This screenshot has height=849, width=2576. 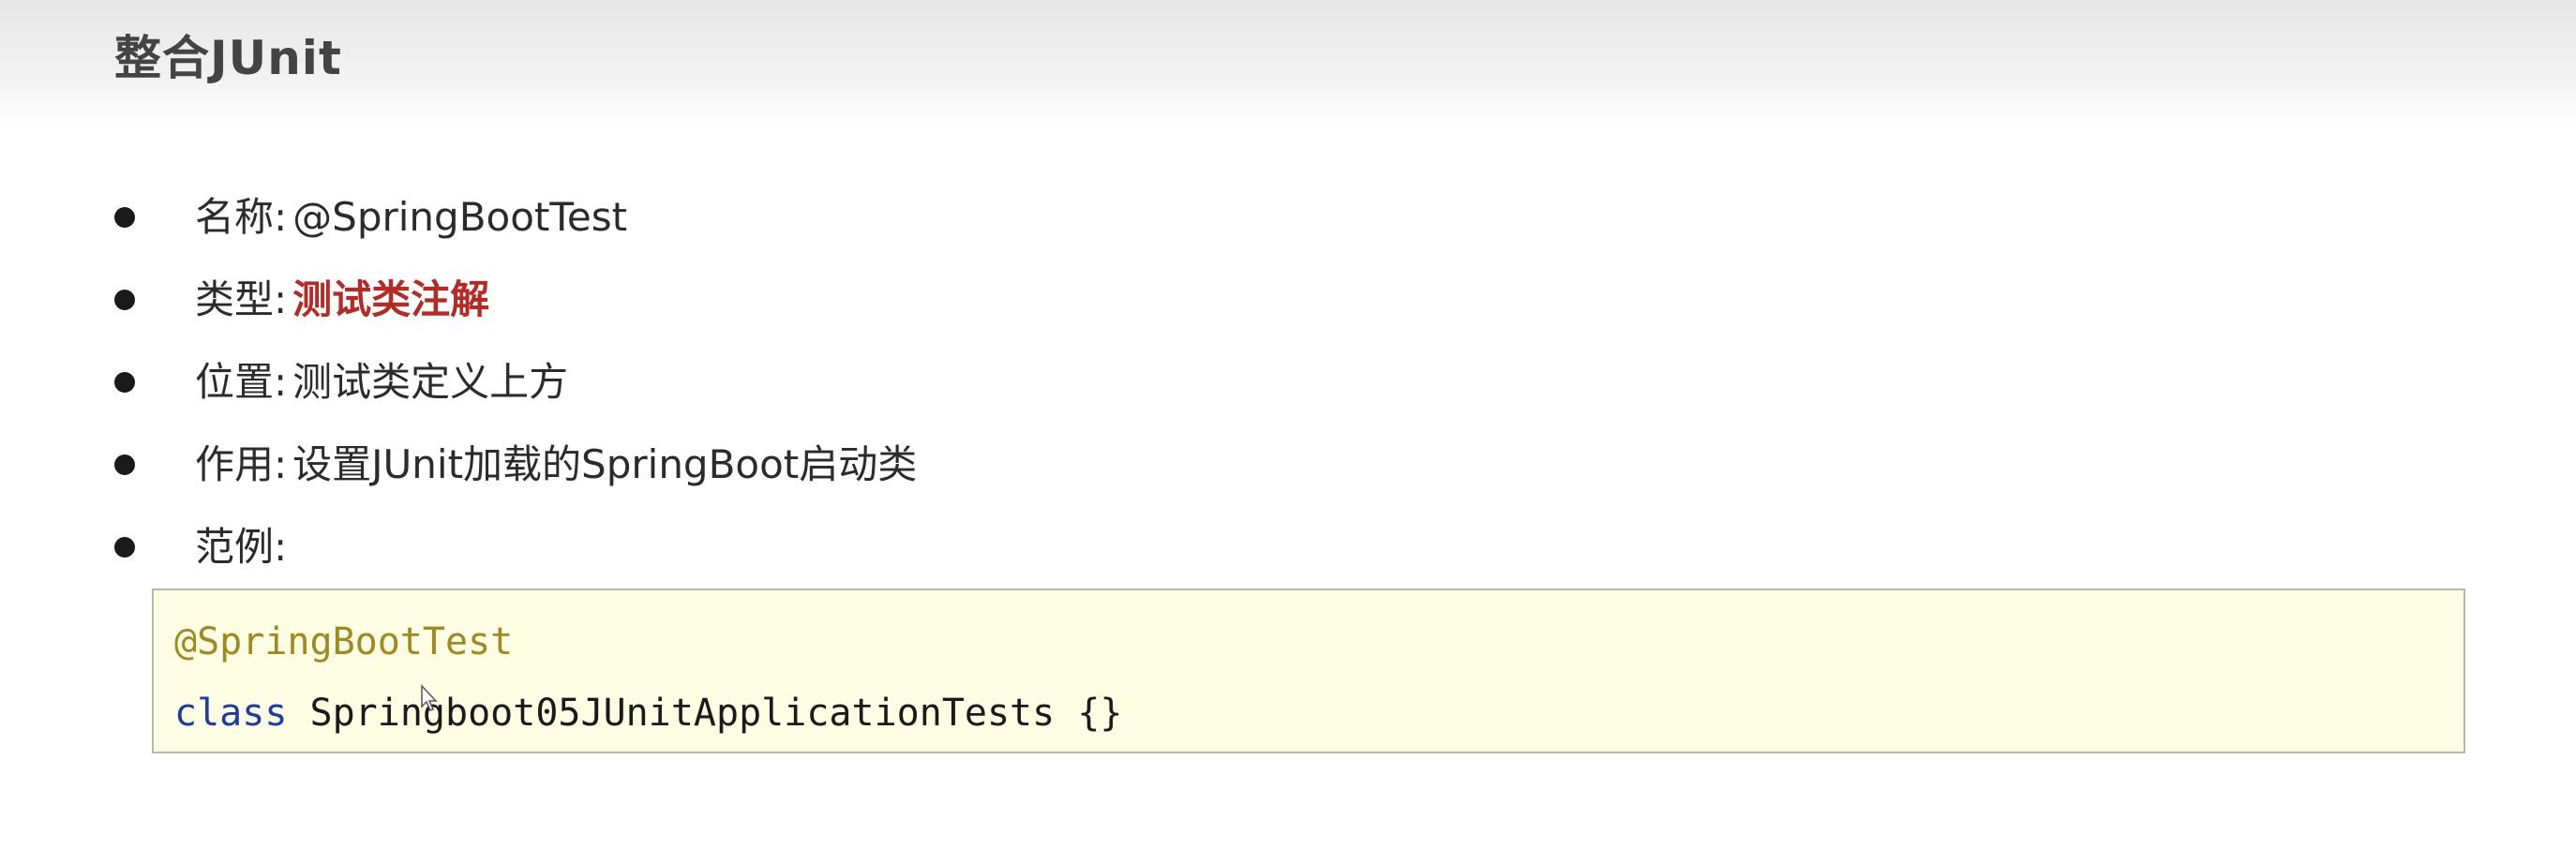 What do you see at coordinates (235, 299) in the screenshot?
I see `bullet-label: 类型` at bounding box center [235, 299].